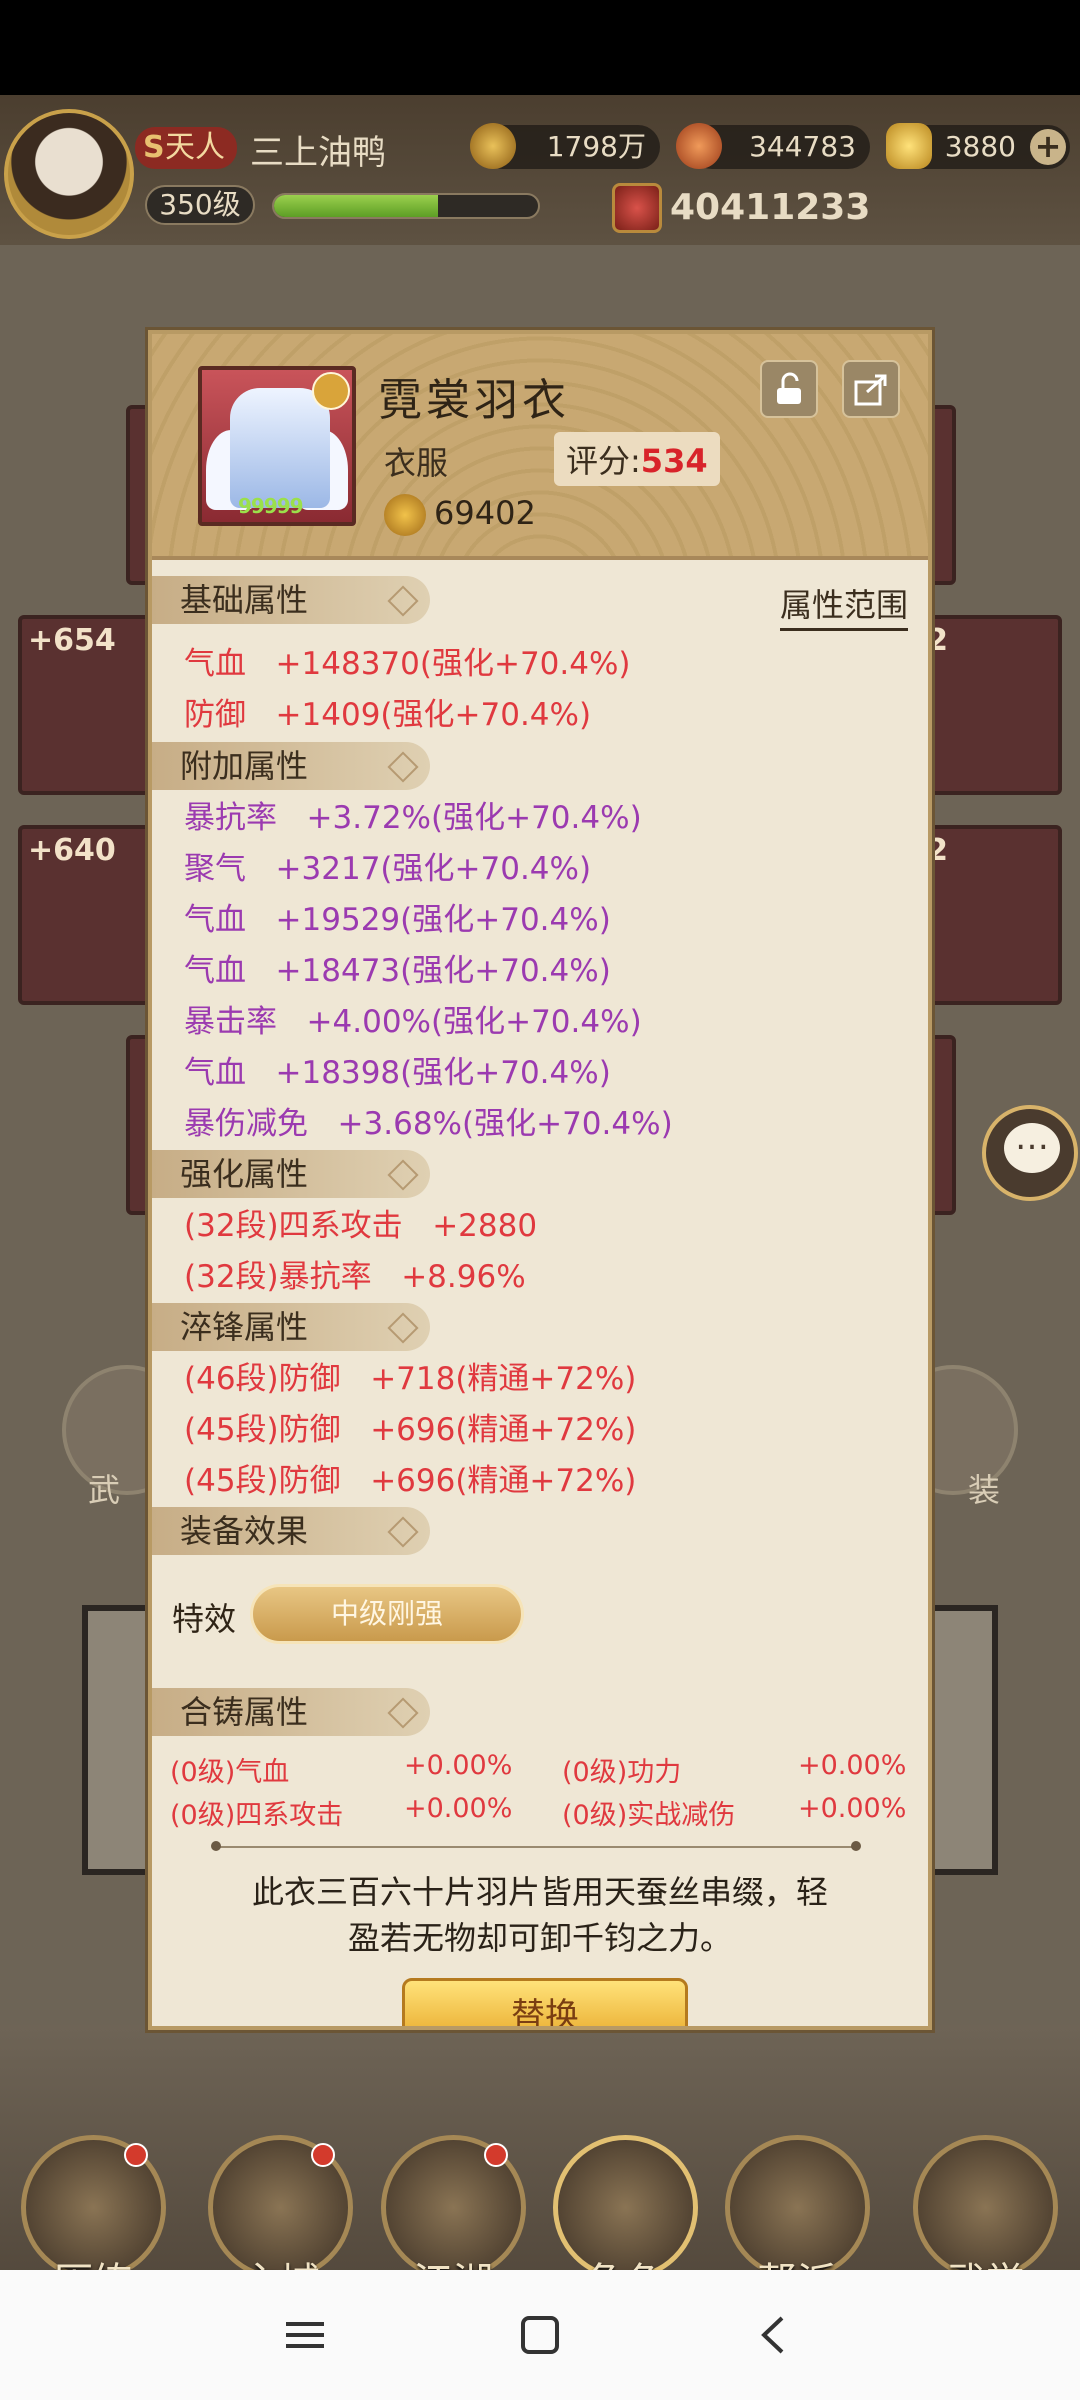  Describe the element at coordinates (291, 1712) in the screenshot. I see `section-alloy-title: 合铸属性` at that location.